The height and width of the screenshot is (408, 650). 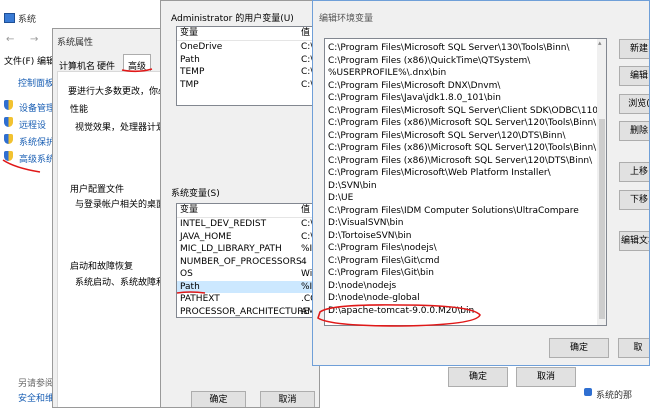 I want to click on browse-button: 浏览(, so click(x=634, y=104).